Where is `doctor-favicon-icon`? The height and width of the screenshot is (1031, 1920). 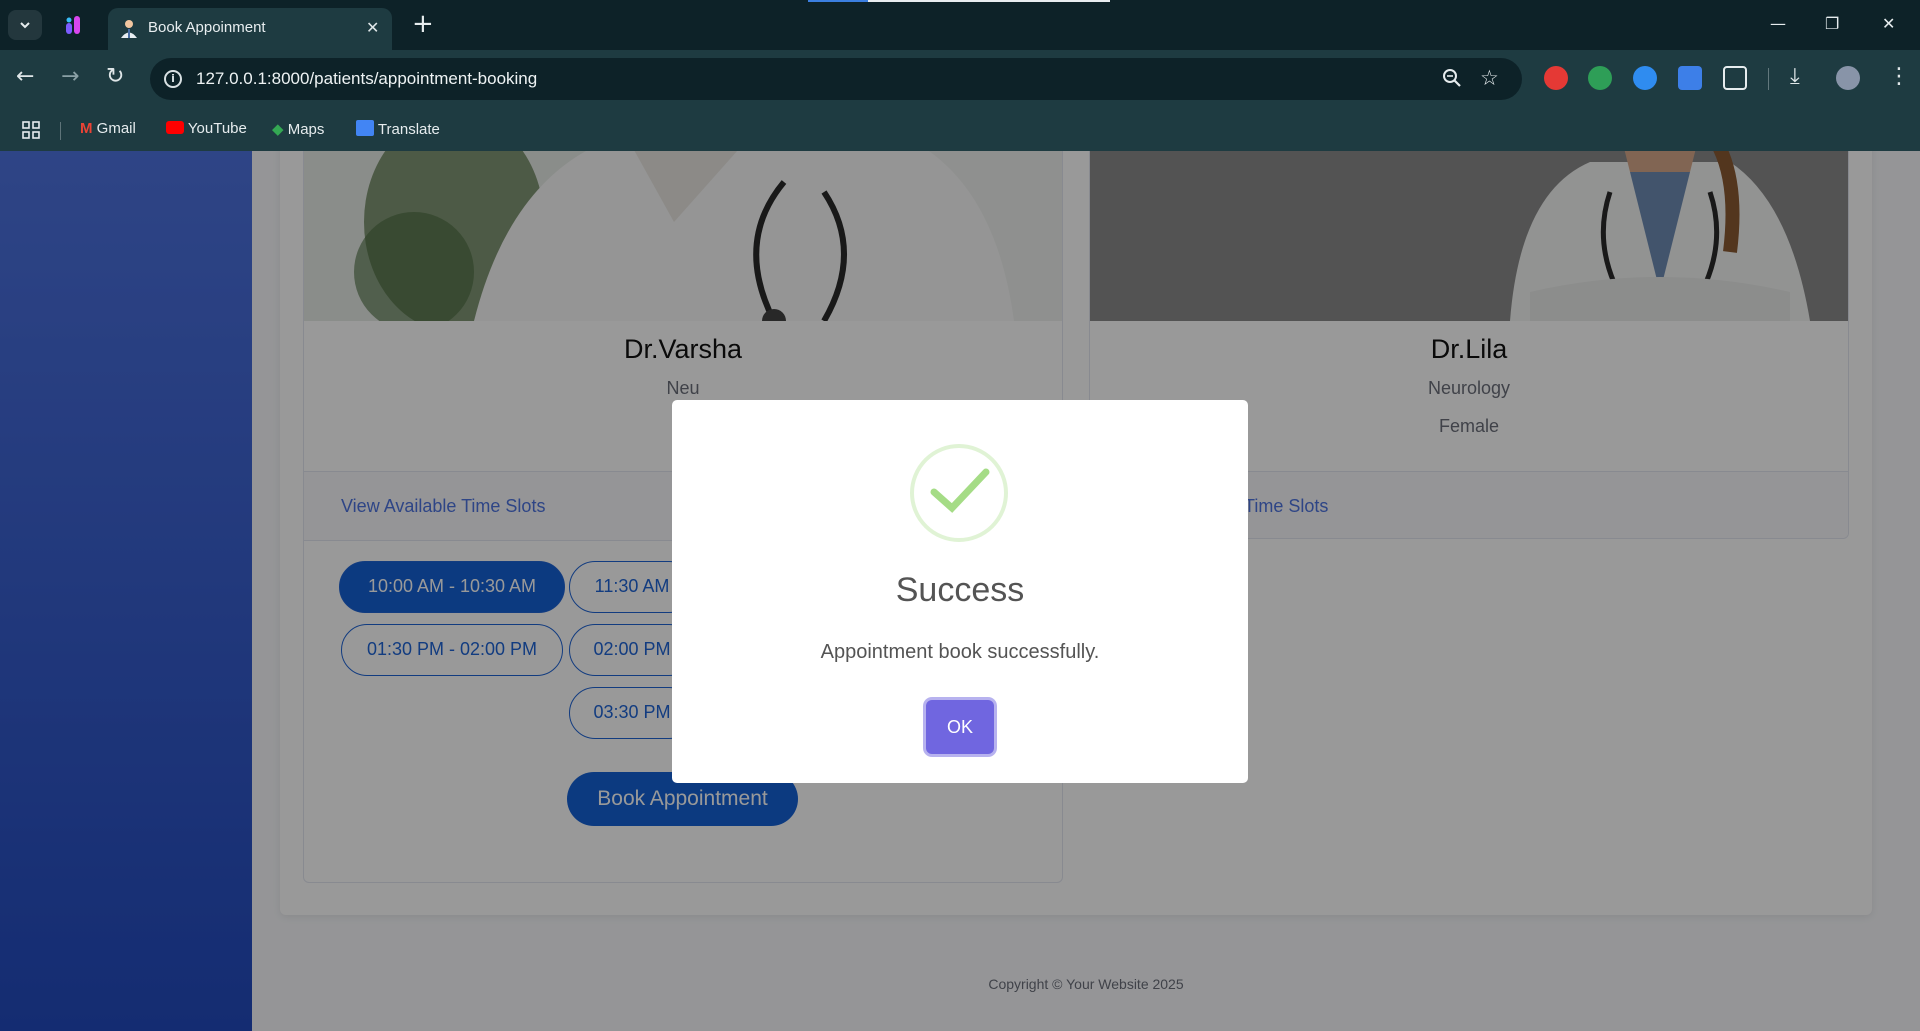
doctor-favicon-icon is located at coordinates (129, 29).